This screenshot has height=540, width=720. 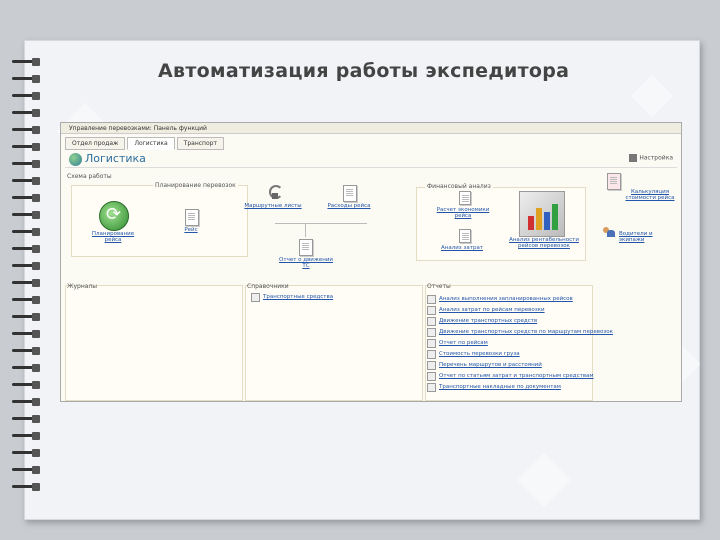 What do you see at coordinates (463, 213) in the screenshot?
I see `economics-link: Расчет экономики рейса` at bounding box center [463, 213].